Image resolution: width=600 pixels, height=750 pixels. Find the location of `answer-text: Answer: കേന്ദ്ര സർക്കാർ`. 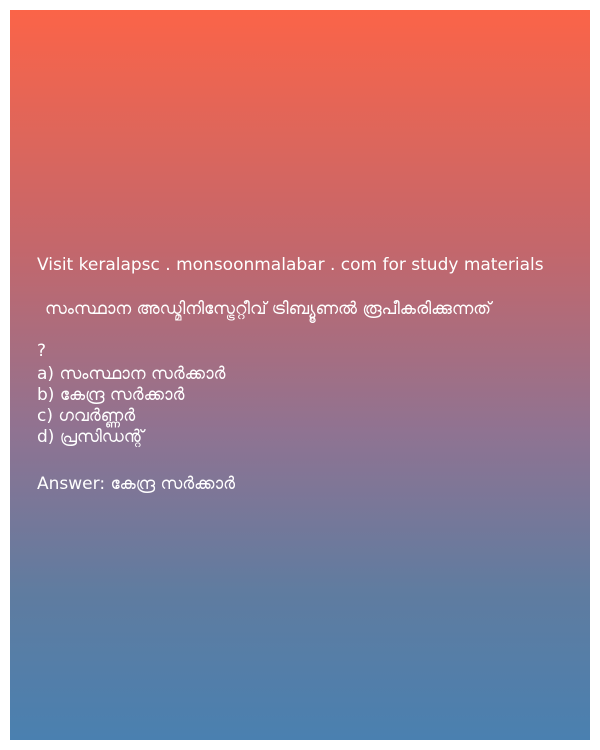

answer-text: Answer: കേന്ദ്ര സർക്കാർ is located at coordinates (136, 484).